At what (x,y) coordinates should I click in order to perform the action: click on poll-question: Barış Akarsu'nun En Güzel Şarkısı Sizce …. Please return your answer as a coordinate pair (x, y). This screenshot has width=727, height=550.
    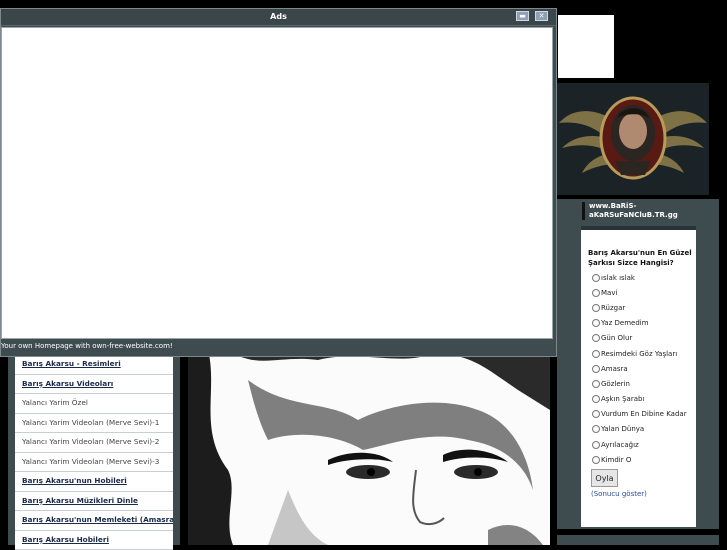
    Looking at the image, I should click on (641, 258).